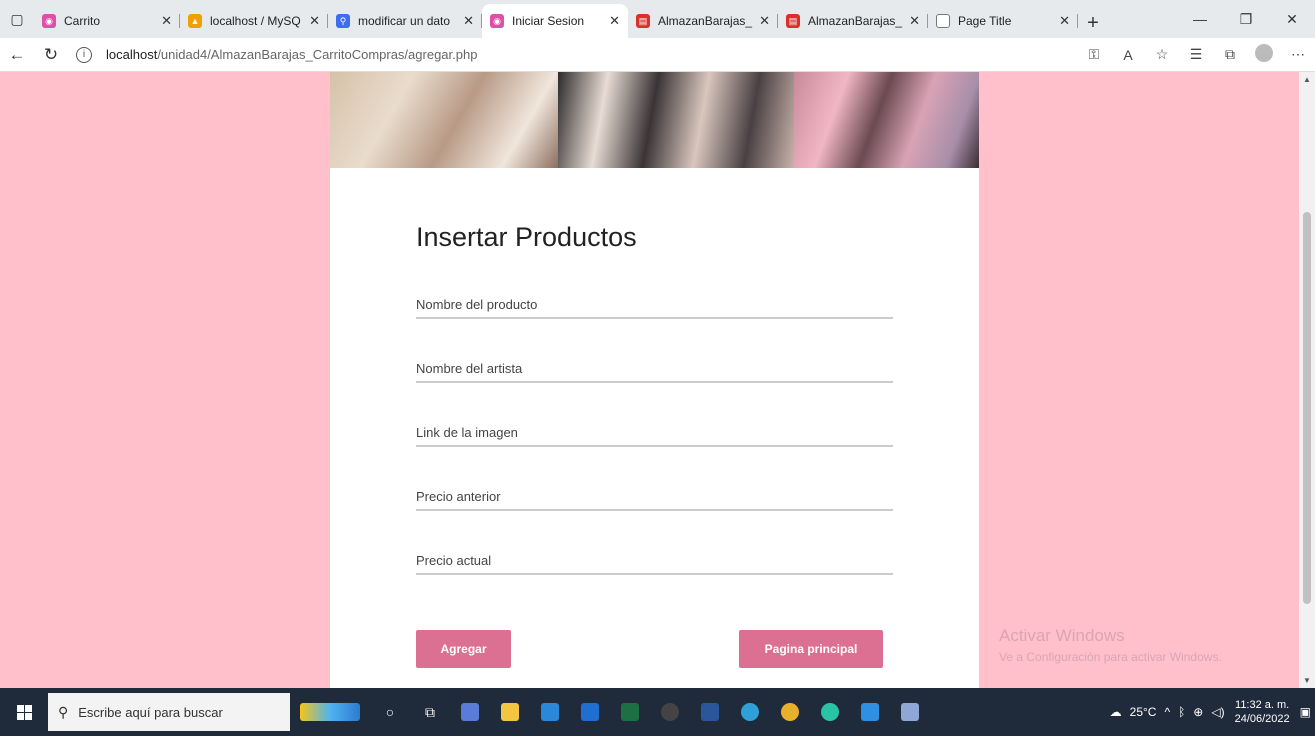  Describe the element at coordinates (330, 712) in the screenshot. I see `widgets-icon` at that location.